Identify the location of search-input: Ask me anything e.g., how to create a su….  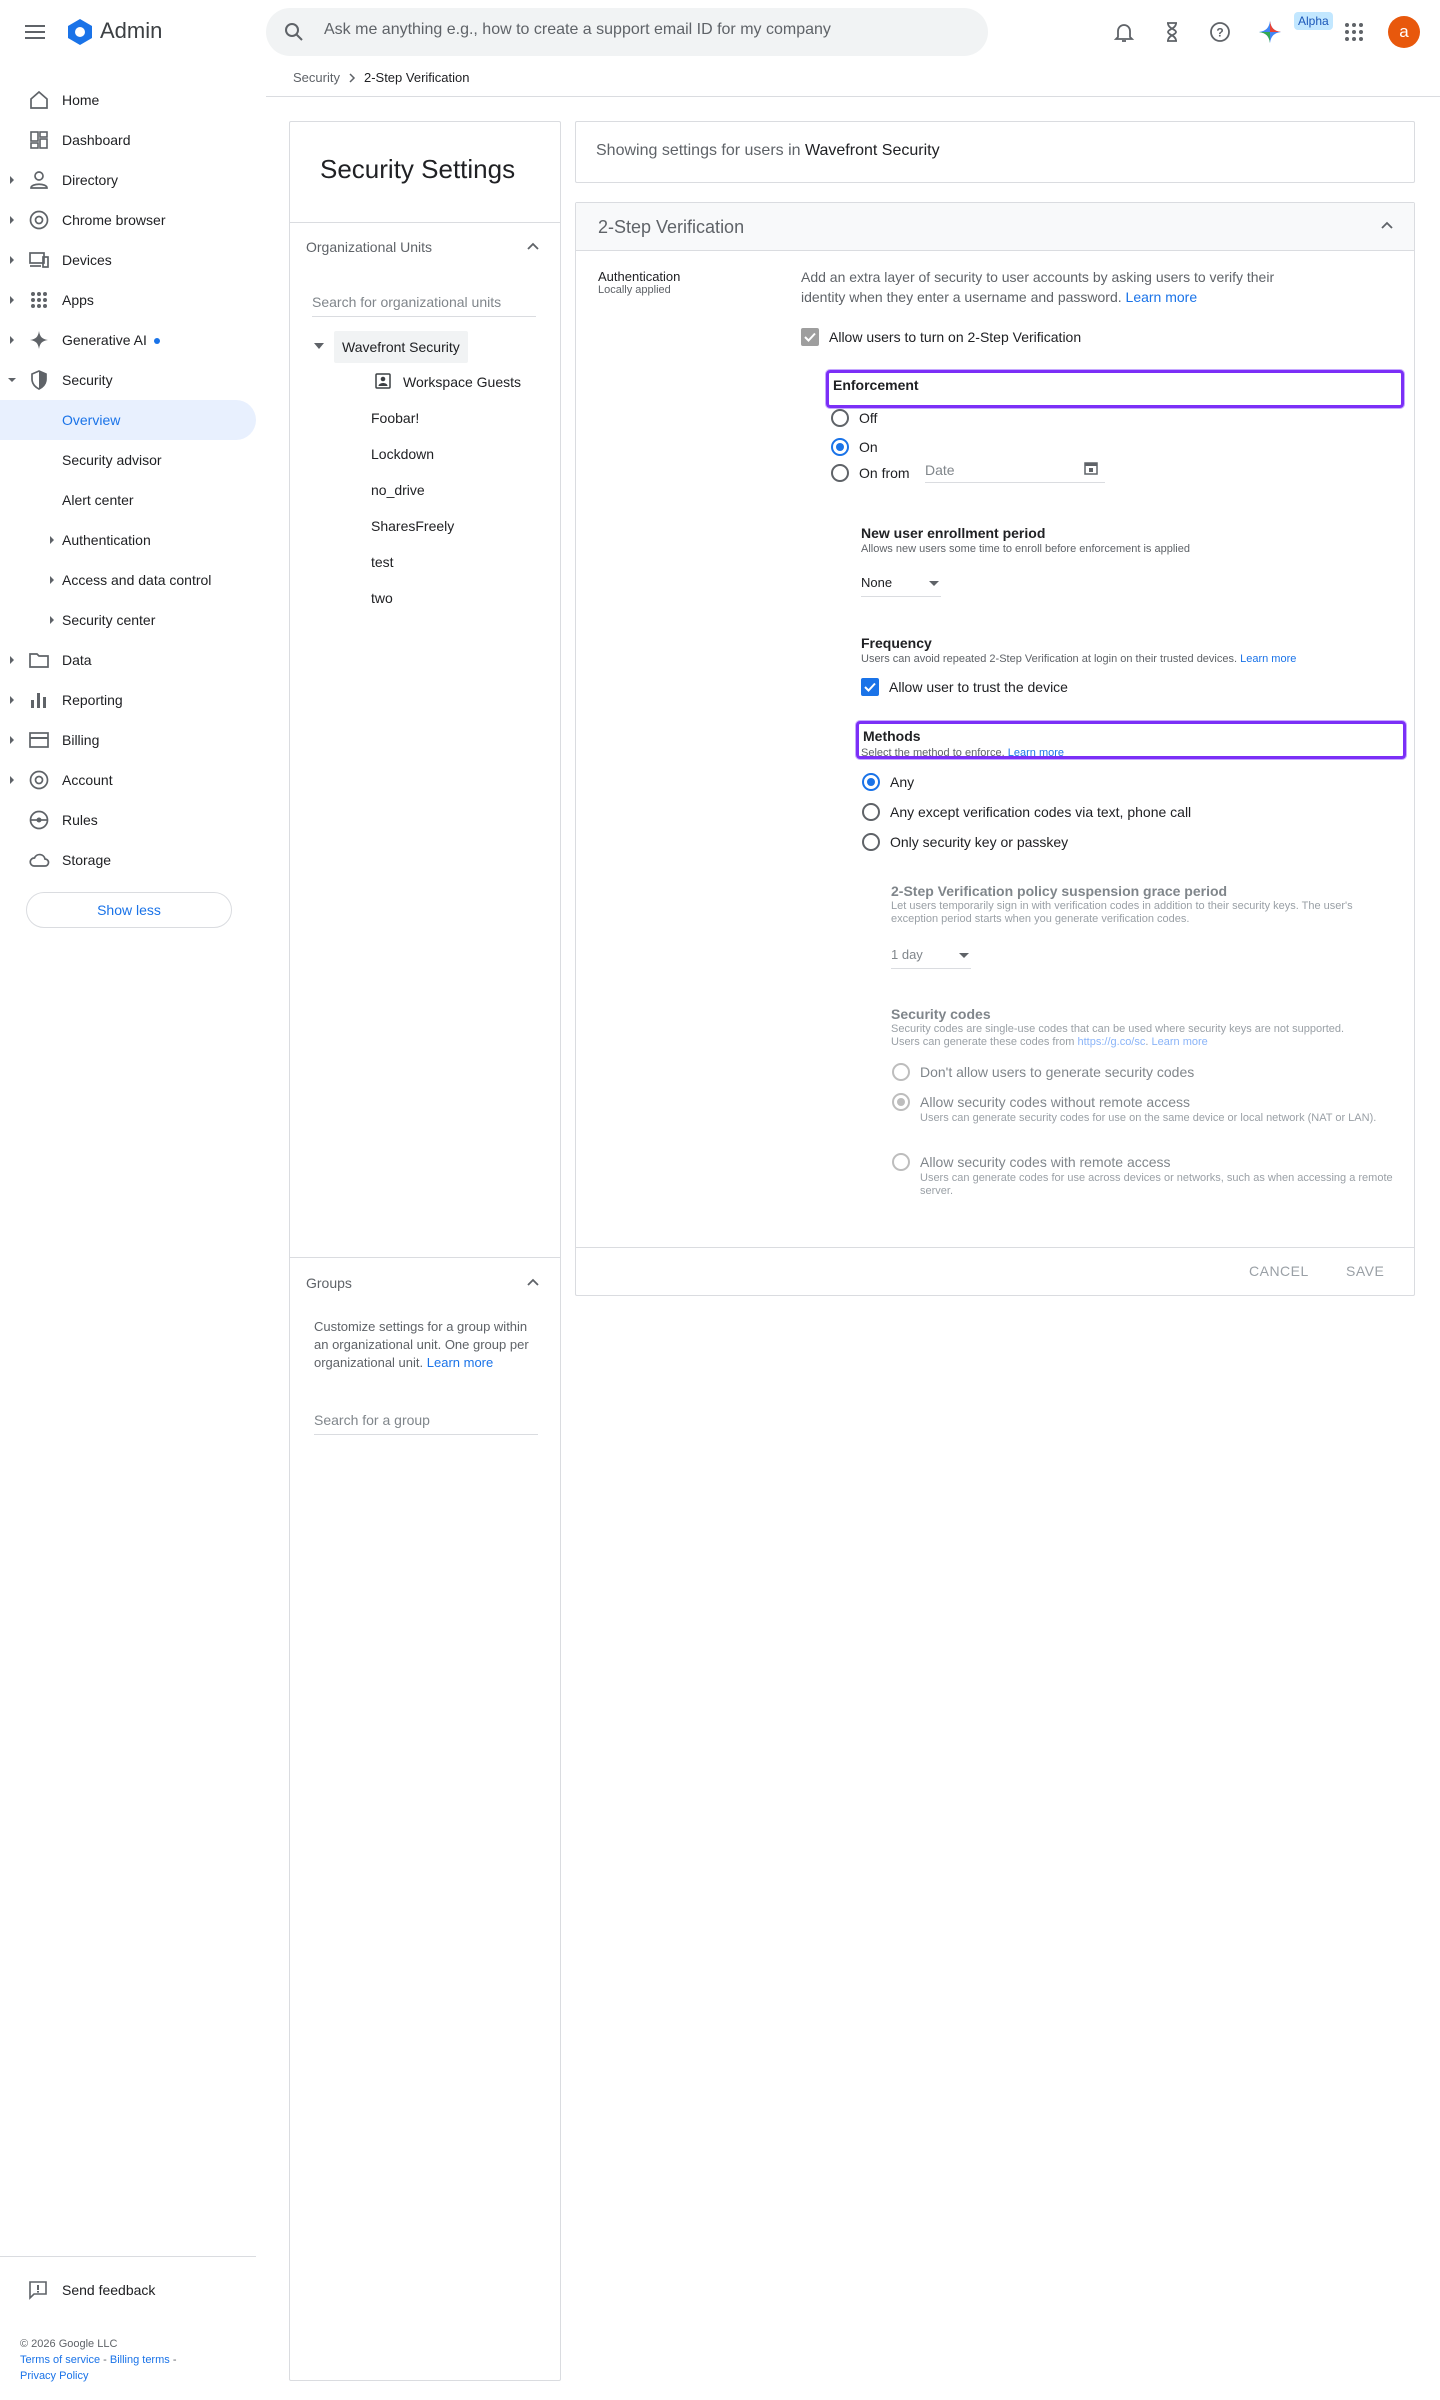
(577, 30).